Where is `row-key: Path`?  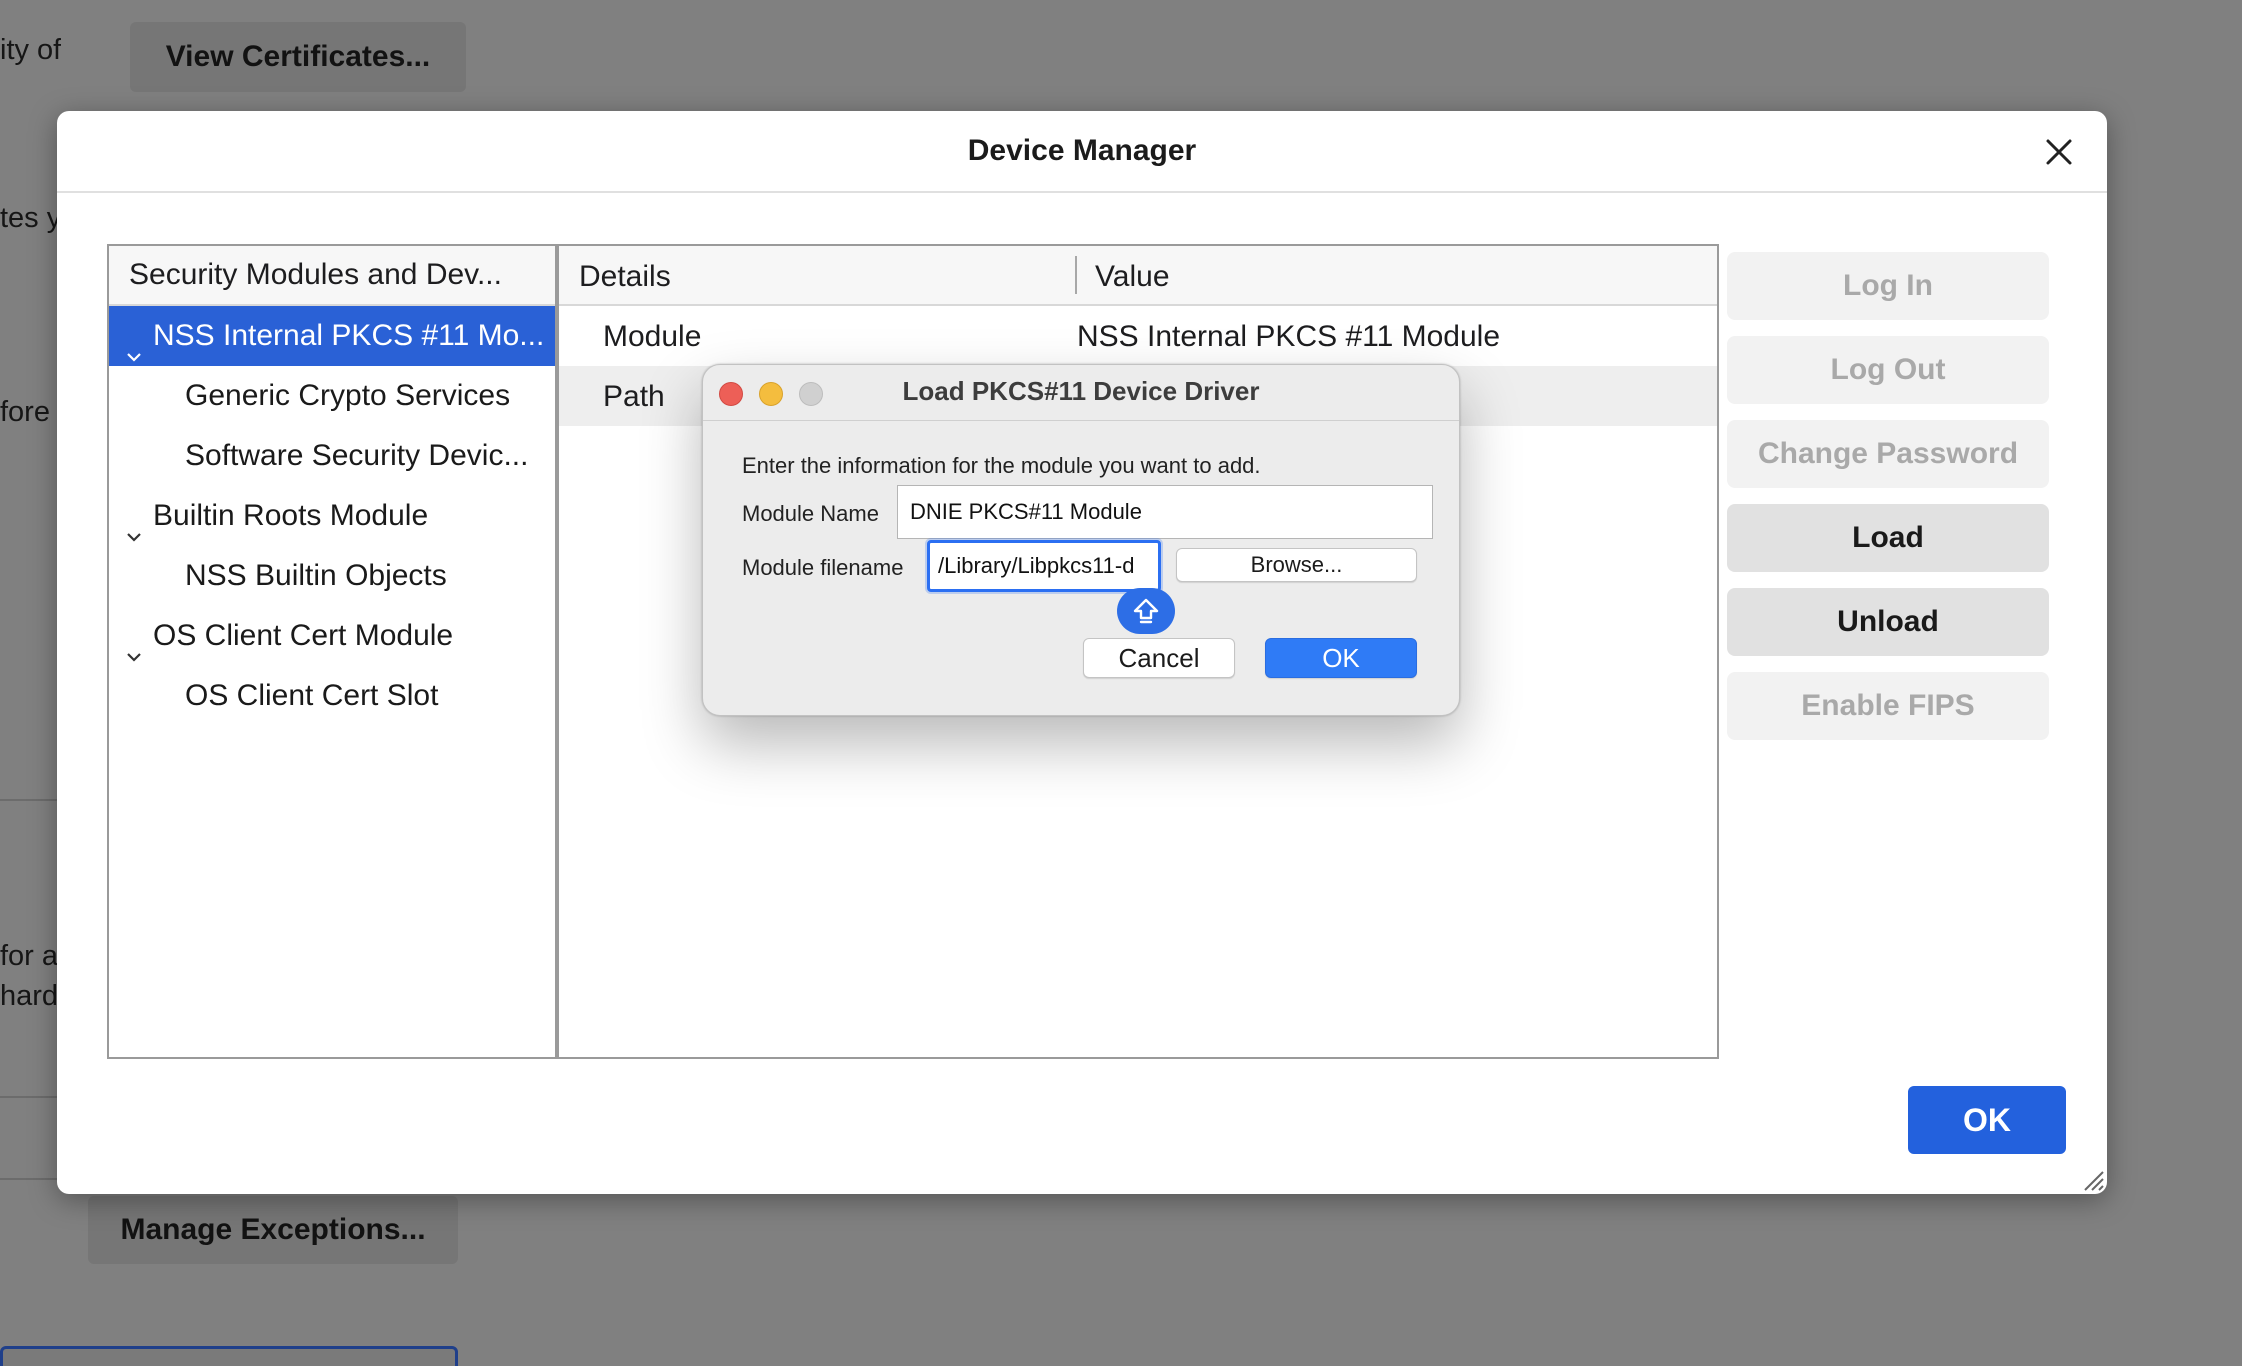 row-key: Path is located at coordinates (634, 396).